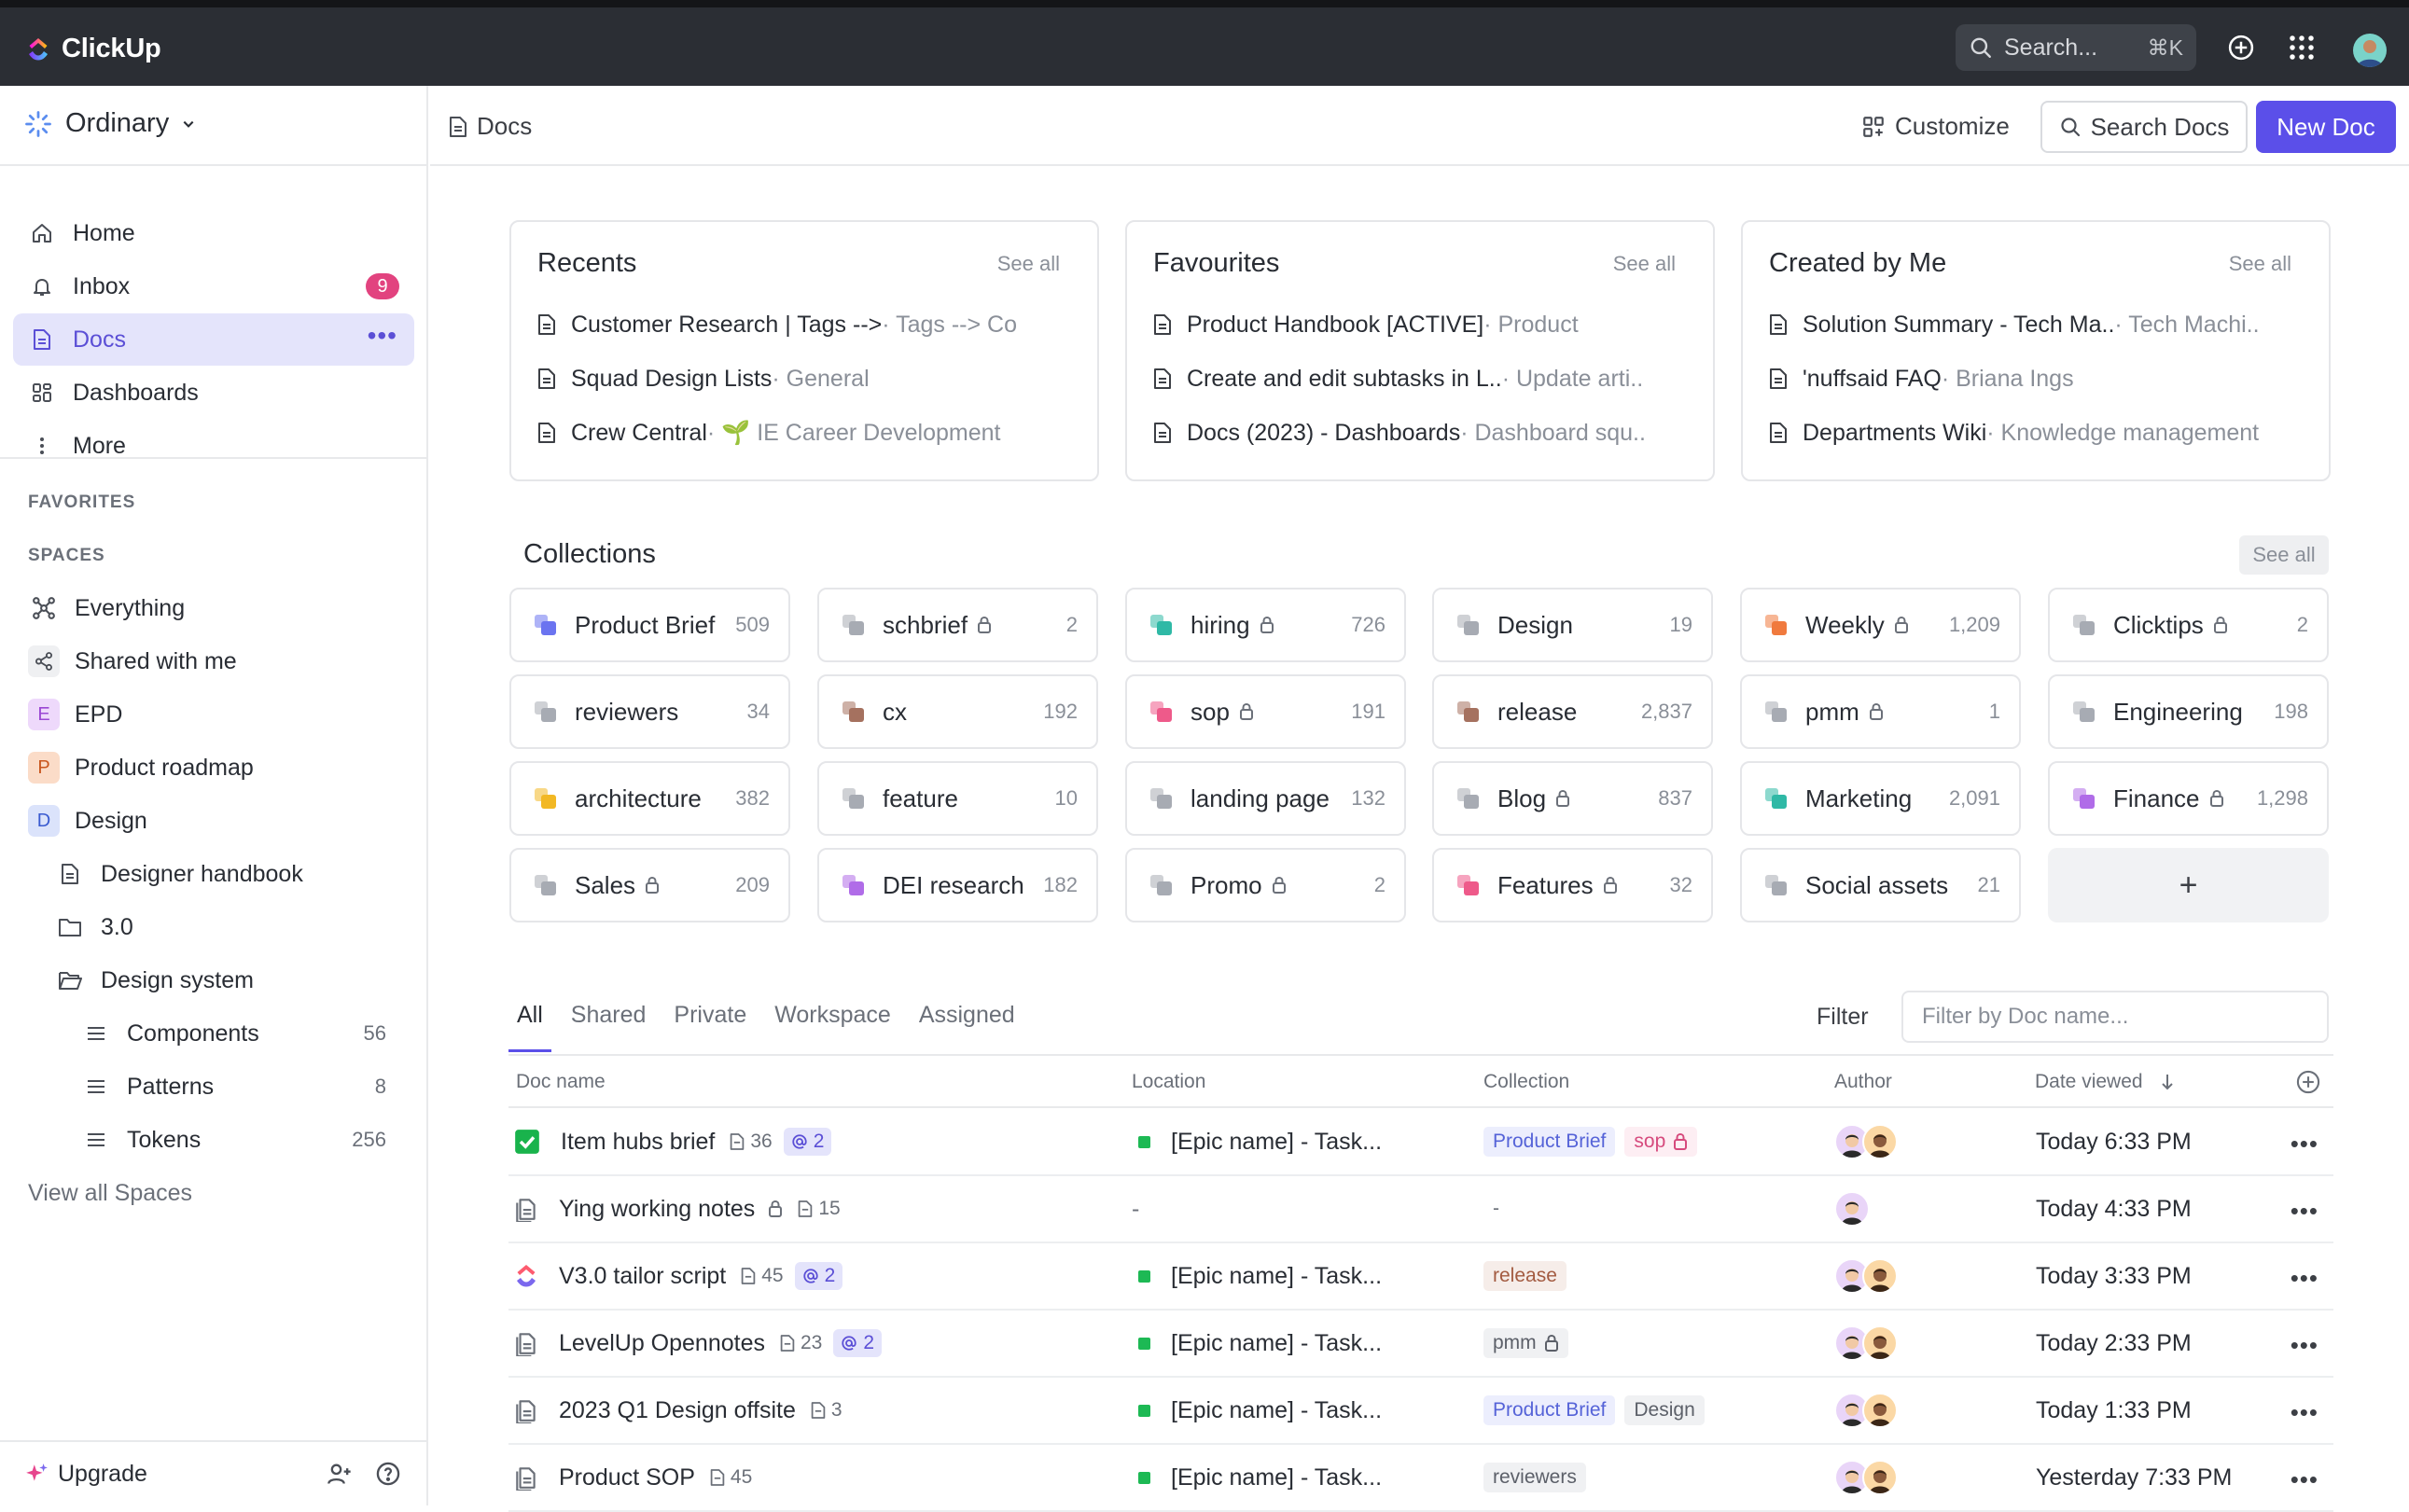  Describe the element at coordinates (213, 608) in the screenshot. I see `space-everything: Everything` at that location.